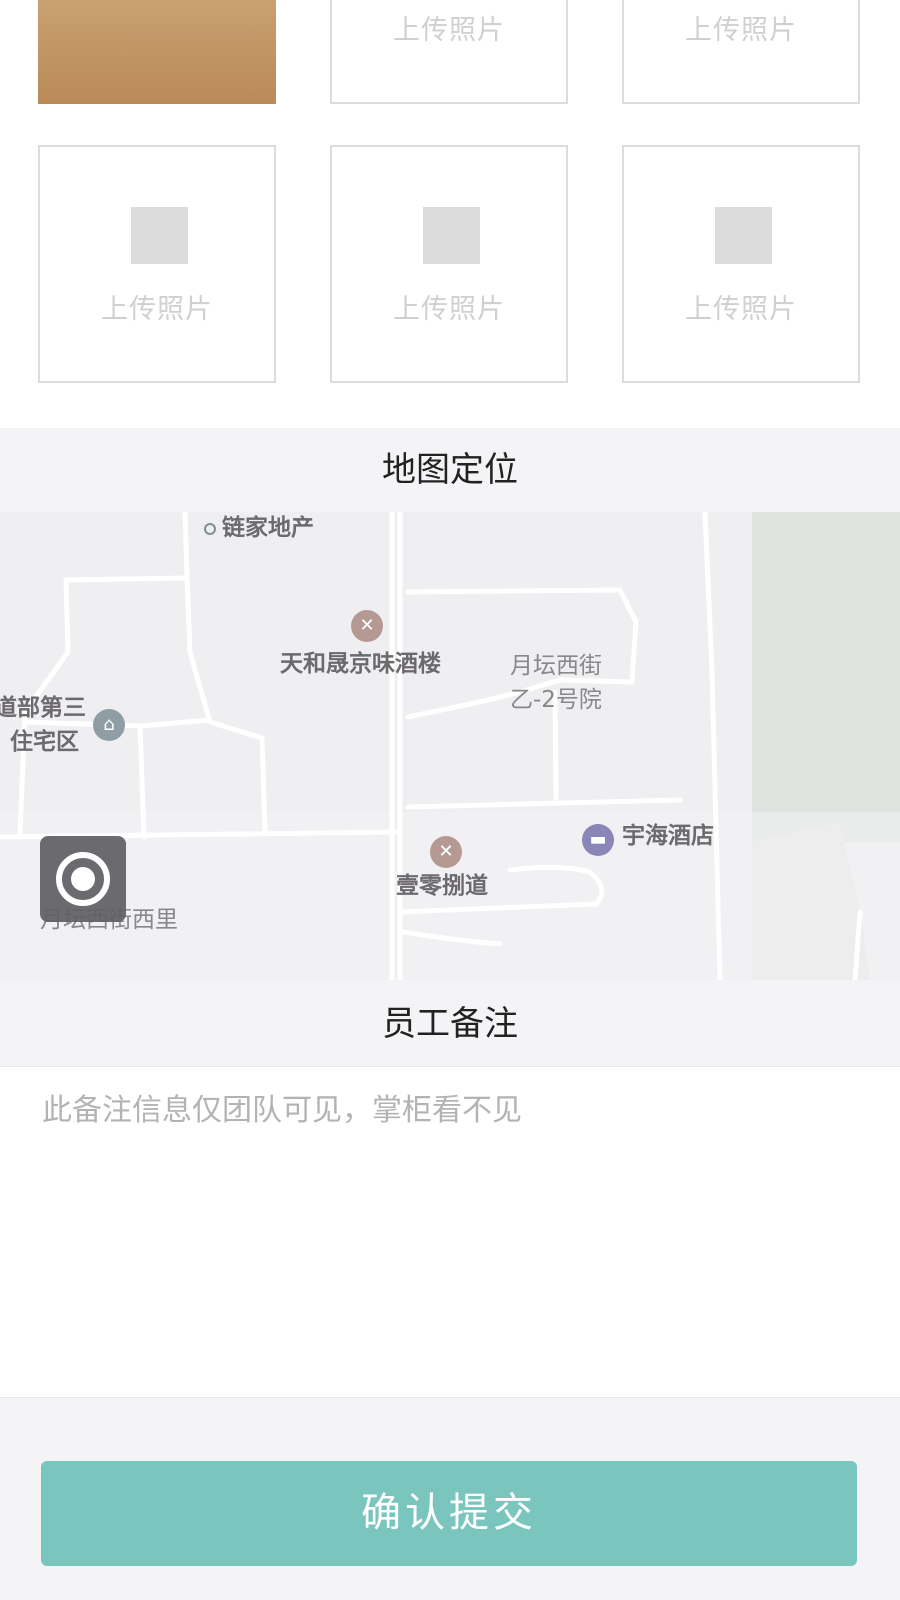  I want to click on residence-icon: ⌂, so click(109, 725).